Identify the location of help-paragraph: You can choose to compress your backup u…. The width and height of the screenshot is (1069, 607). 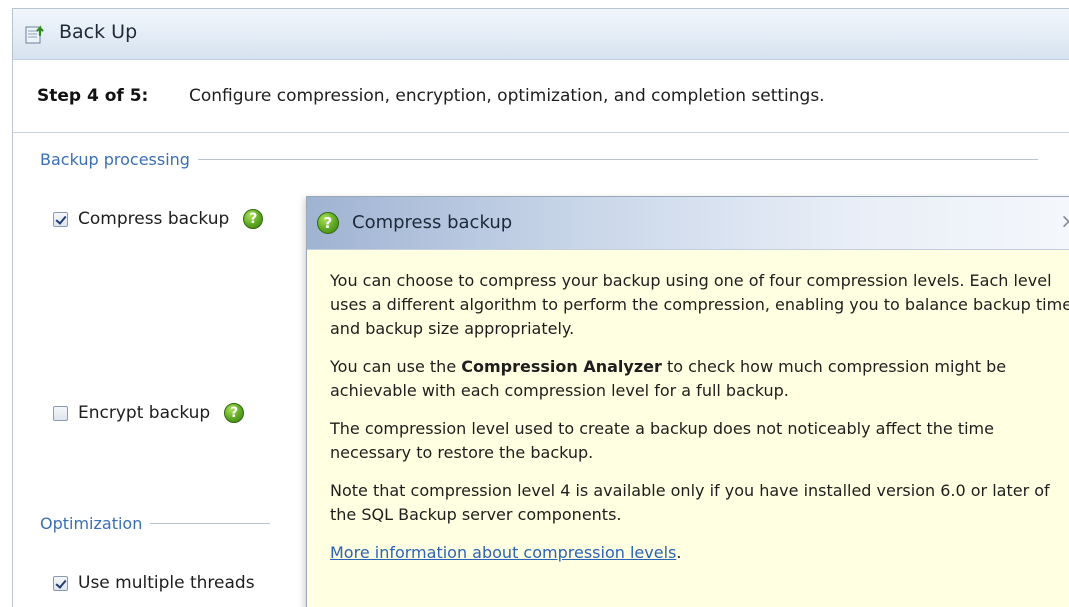
(699, 304).